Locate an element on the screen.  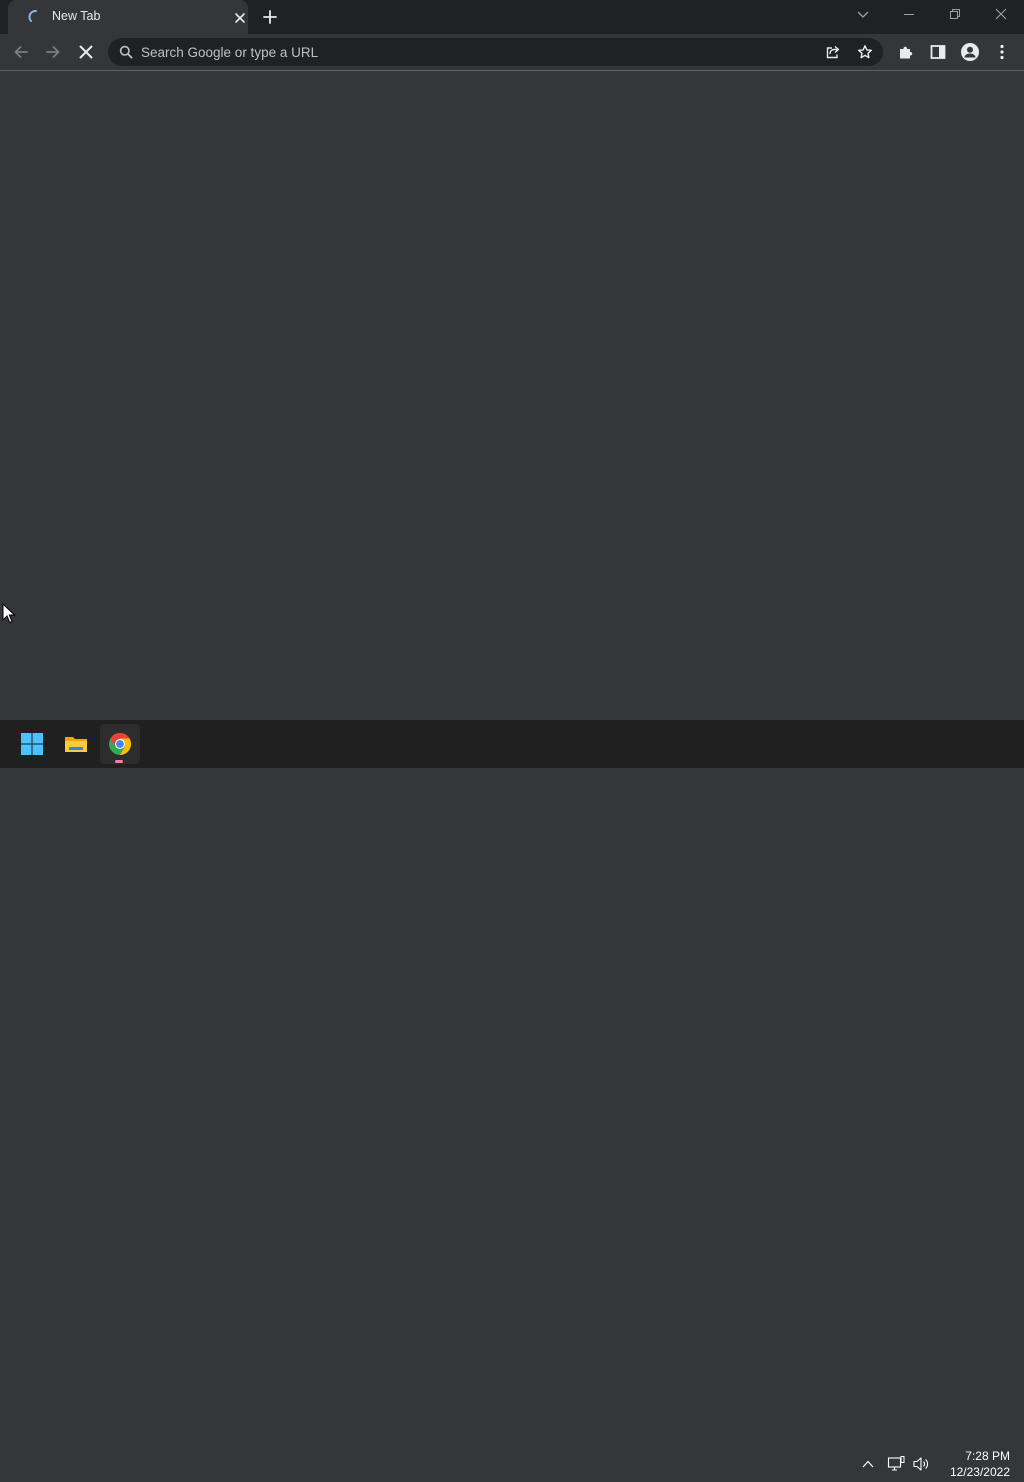
profile-button is located at coordinates (970, 52).